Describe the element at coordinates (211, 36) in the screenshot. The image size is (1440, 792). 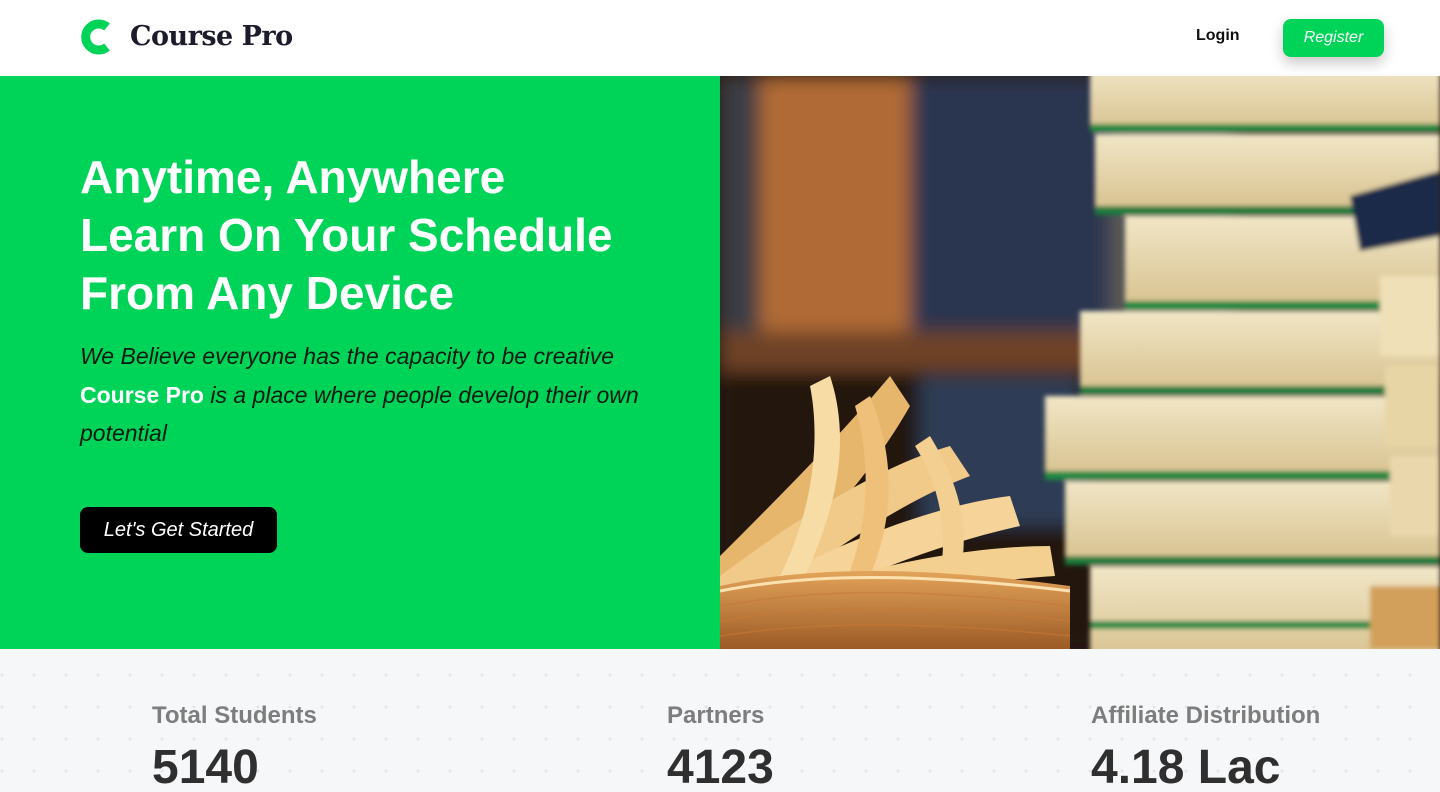
I see `brand-name: Course Pro` at that location.